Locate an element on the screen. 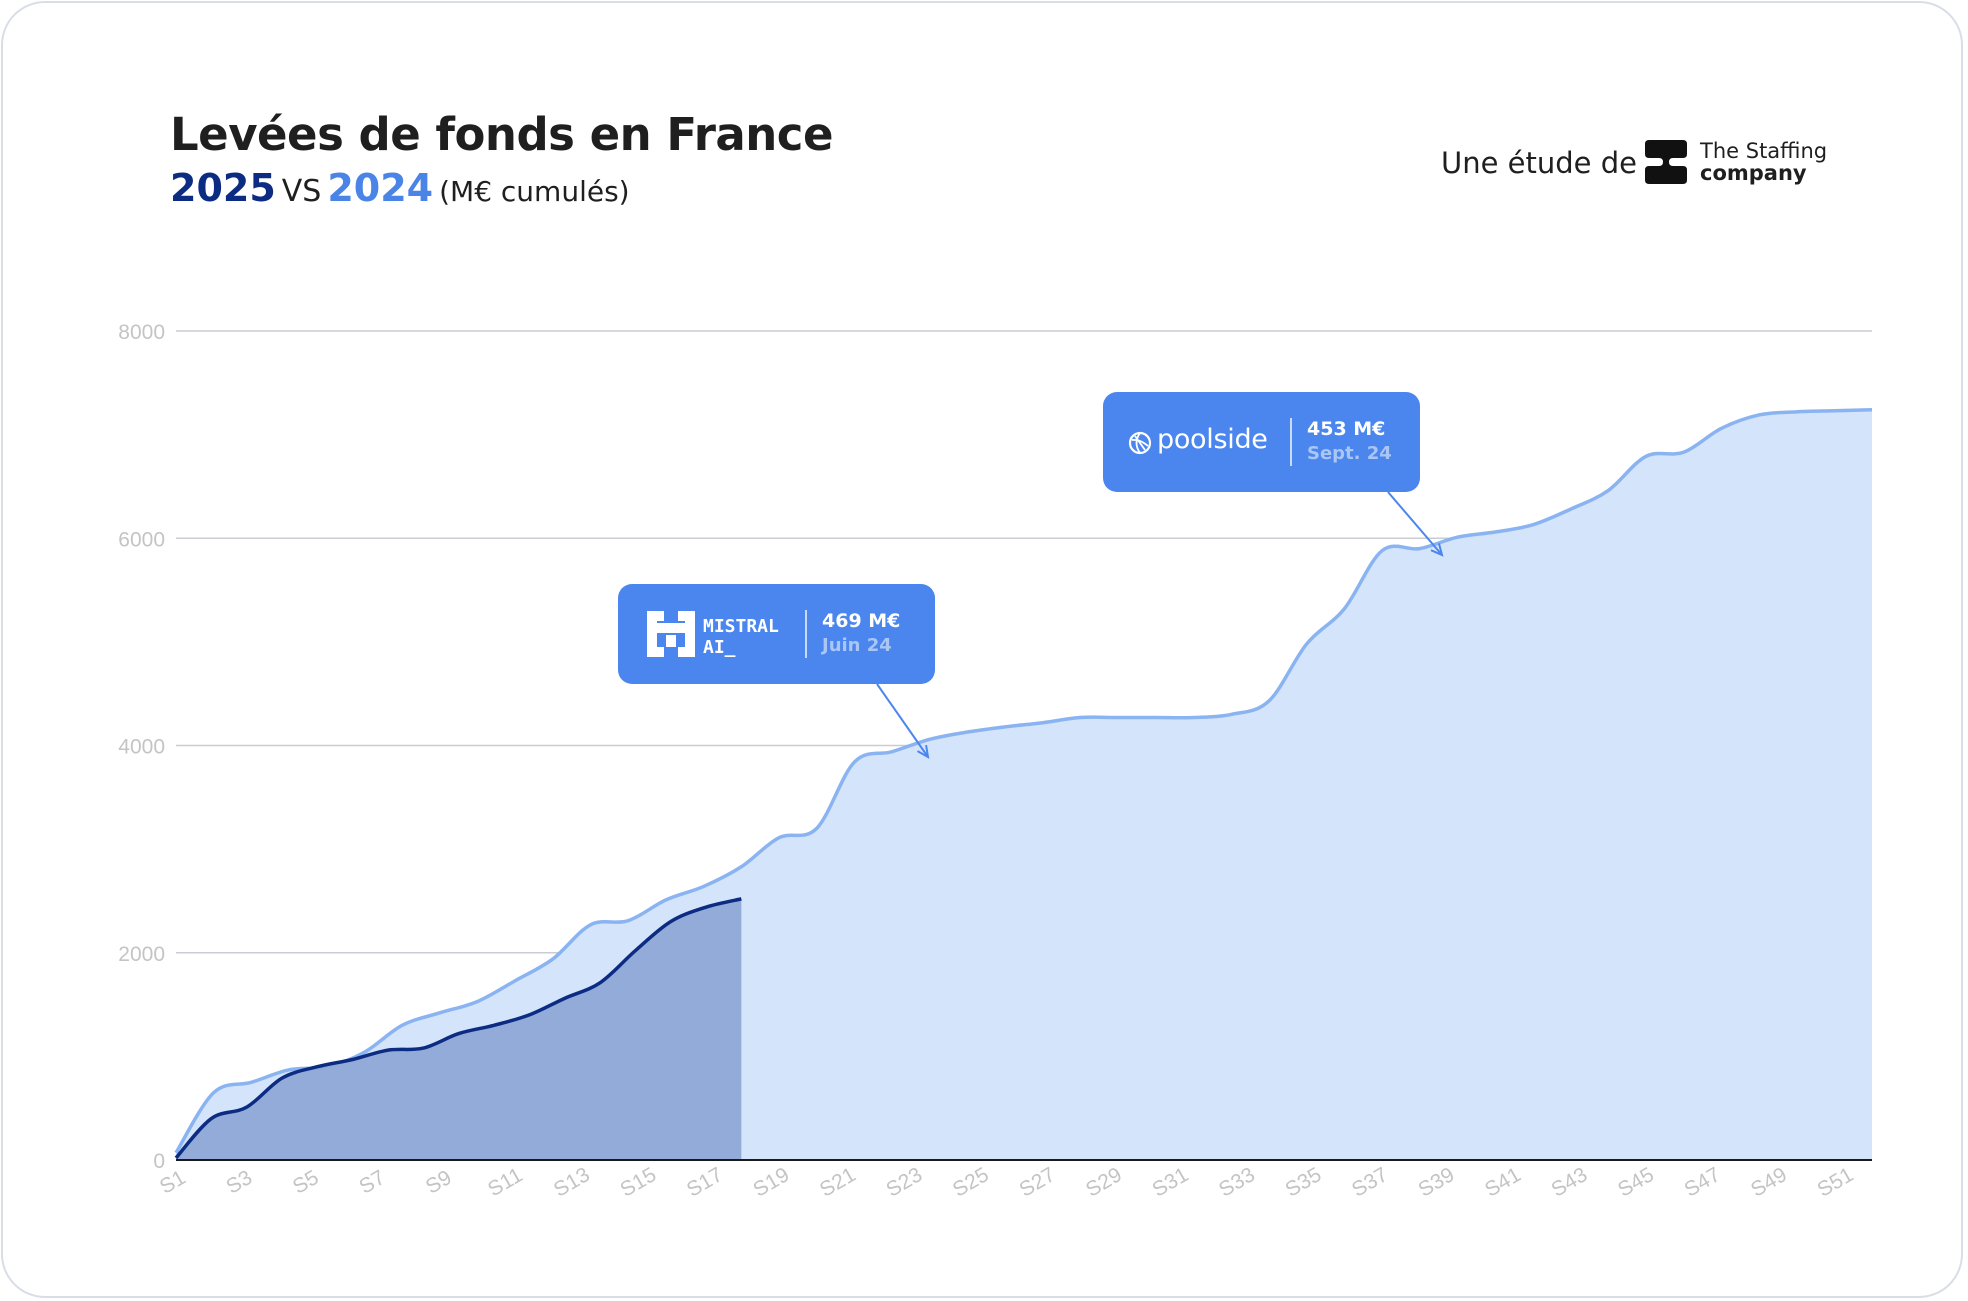 The image size is (1968, 1301). x-tick-label: S31 is located at coordinates (1170, 1182).